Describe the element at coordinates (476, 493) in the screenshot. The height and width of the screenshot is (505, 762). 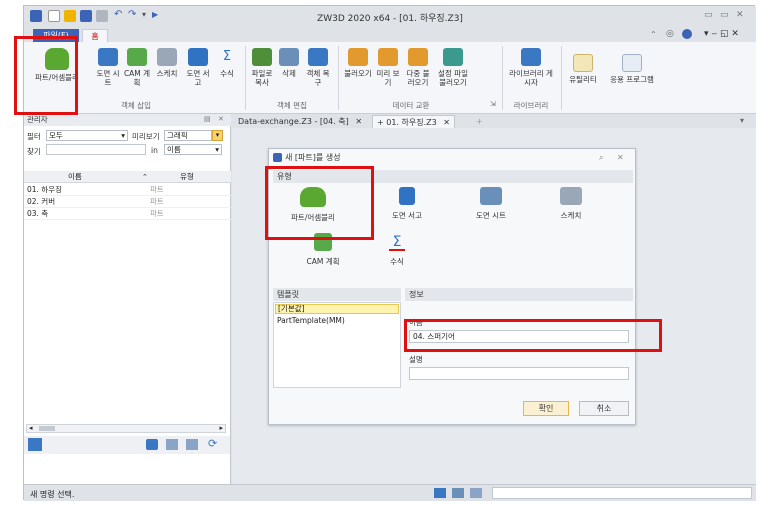
I see `layout-icon` at that location.